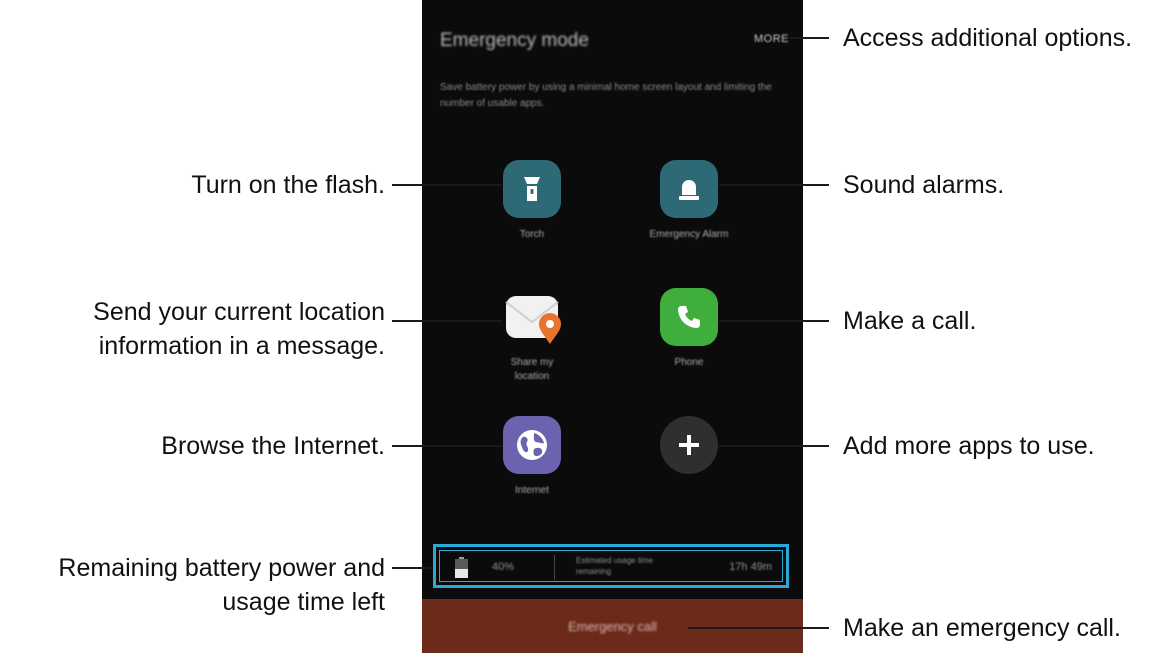  Describe the element at coordinates (412, 568) in the screenshot. I see `leader-line-battery` at that location.